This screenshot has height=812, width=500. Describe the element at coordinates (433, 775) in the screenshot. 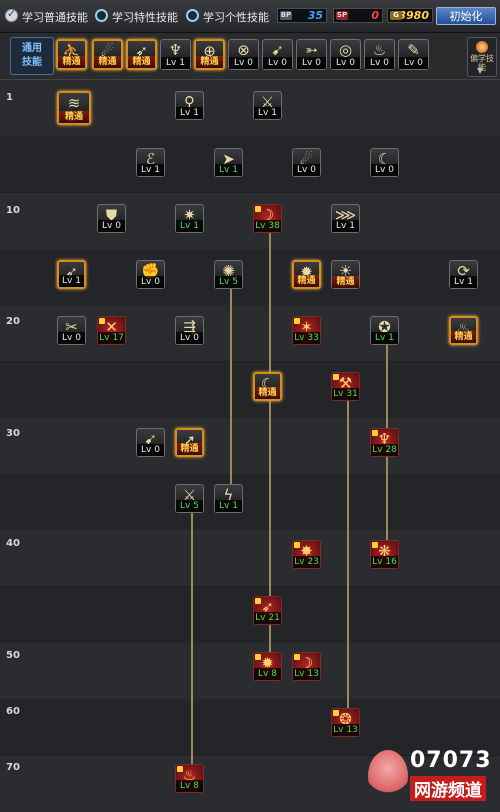

I see `site-watermark: 07073 网游频道` at that location.